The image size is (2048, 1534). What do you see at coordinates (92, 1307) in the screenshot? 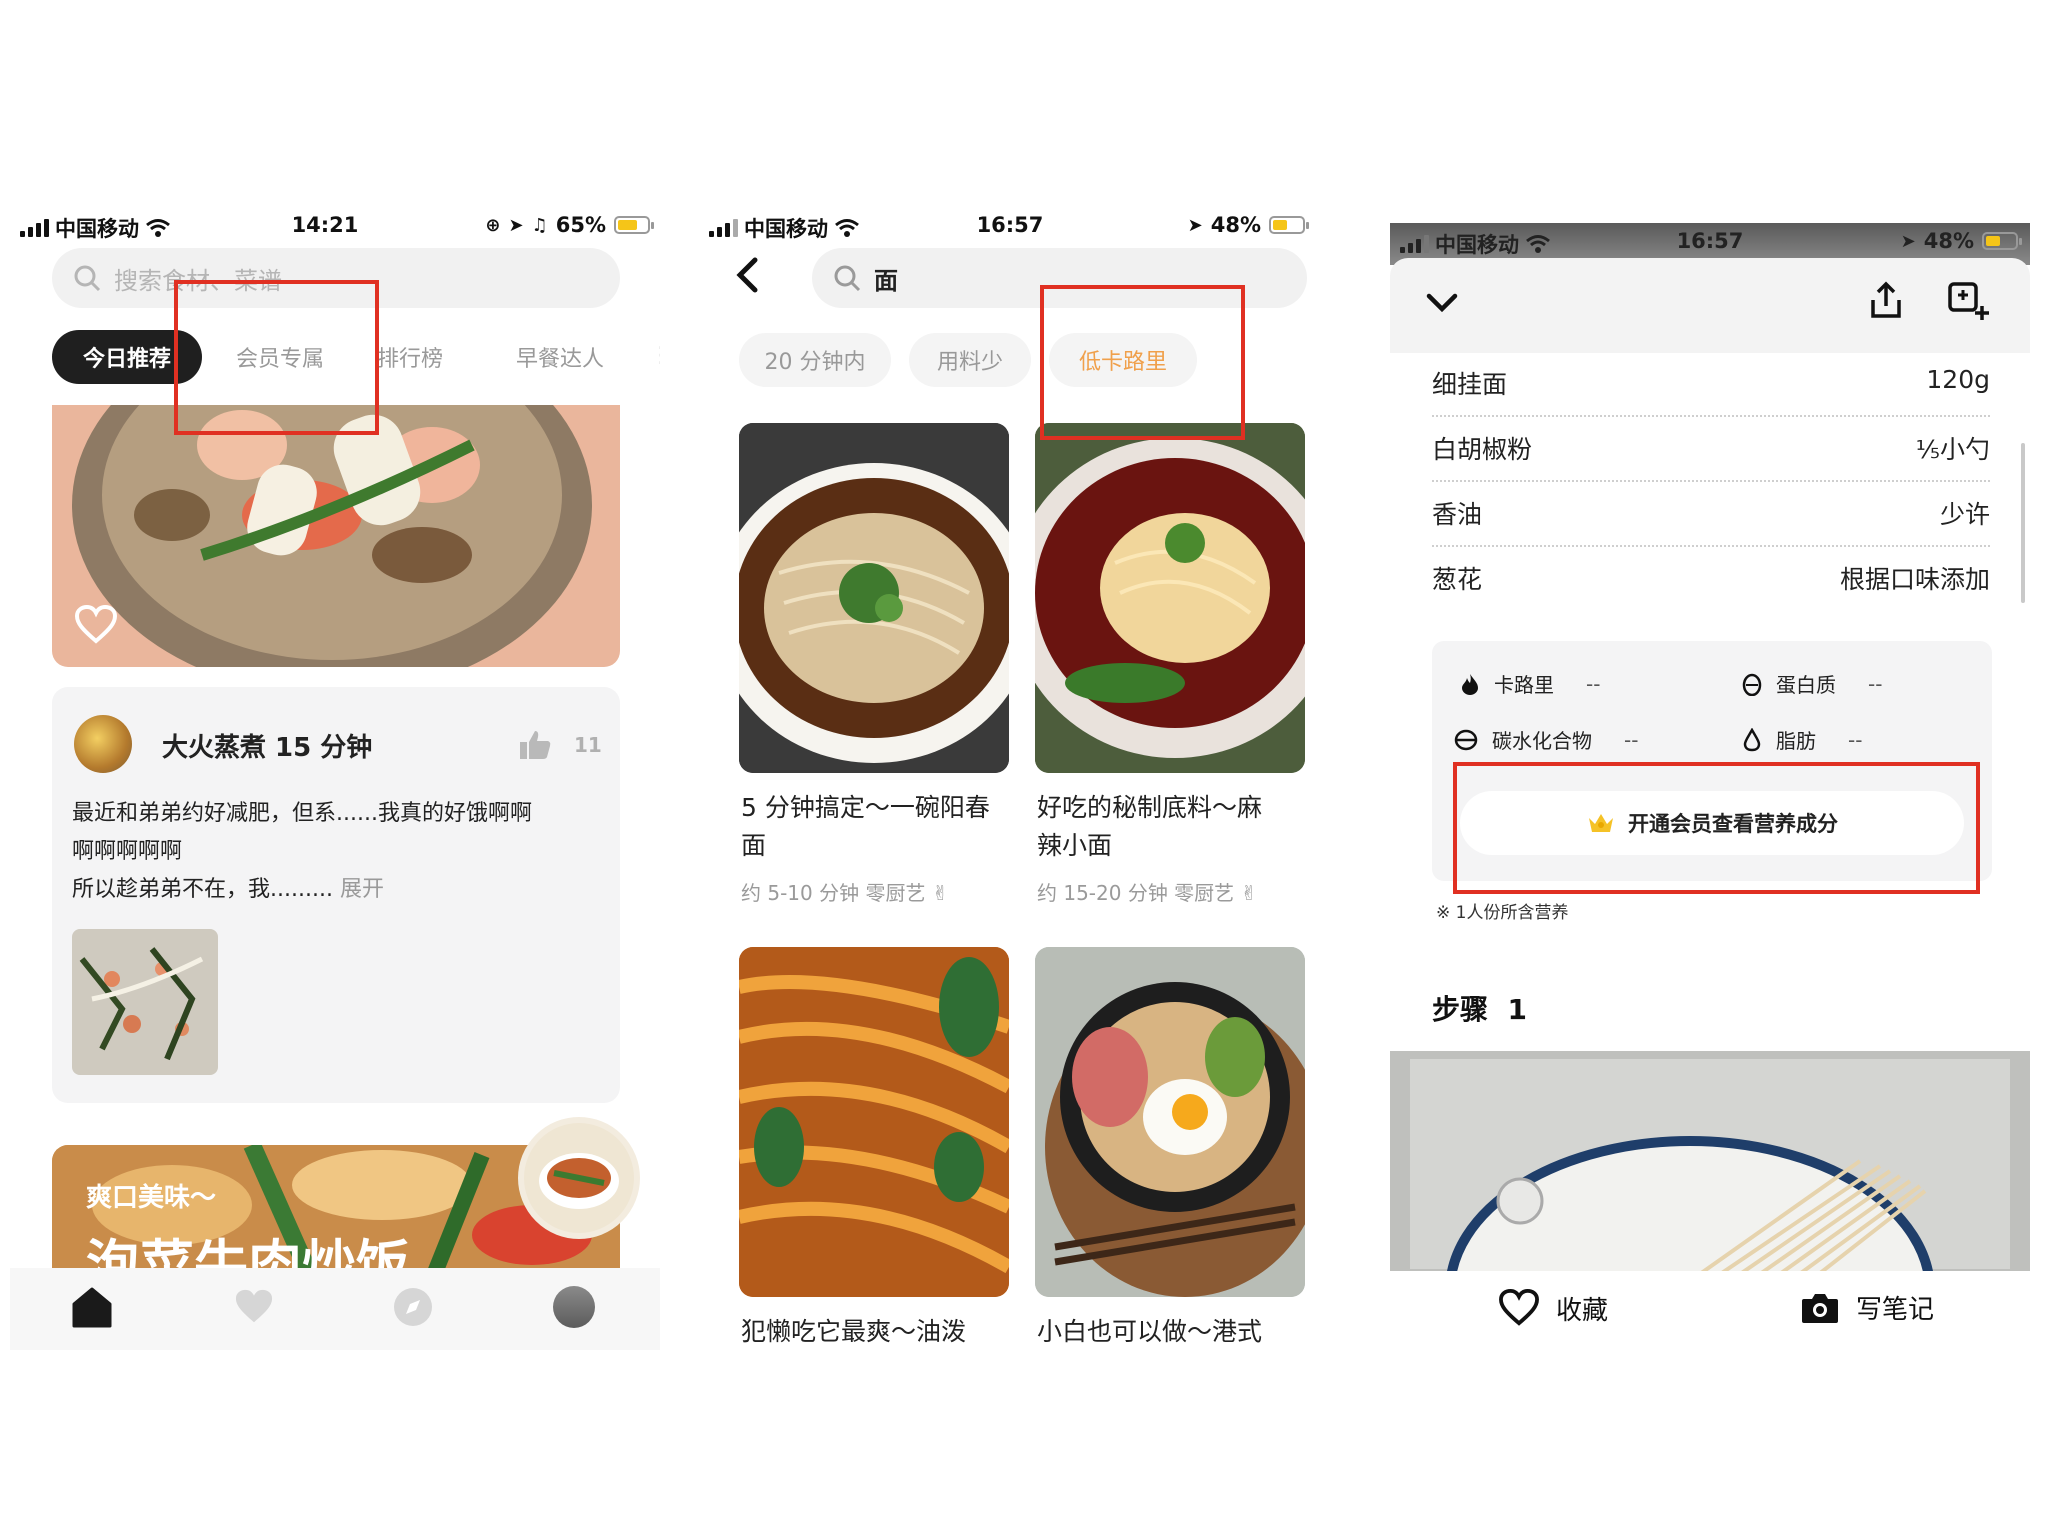
I see `home-icon` at bounding box center [92, 1307].